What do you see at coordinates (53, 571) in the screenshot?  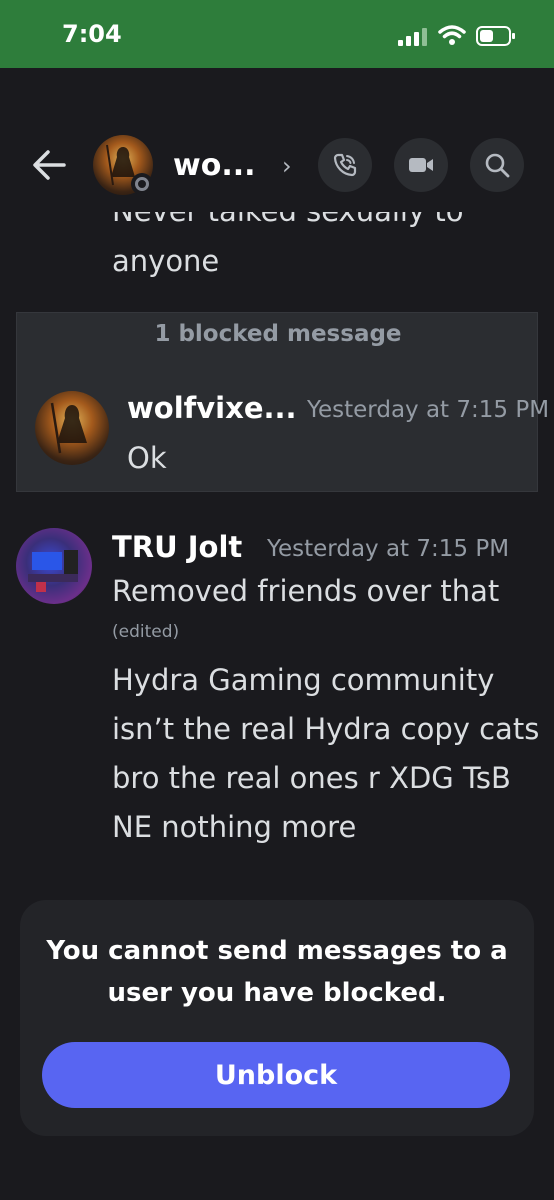 I see `gaming-setup-avatar-image` at bounding box center [53, 571].